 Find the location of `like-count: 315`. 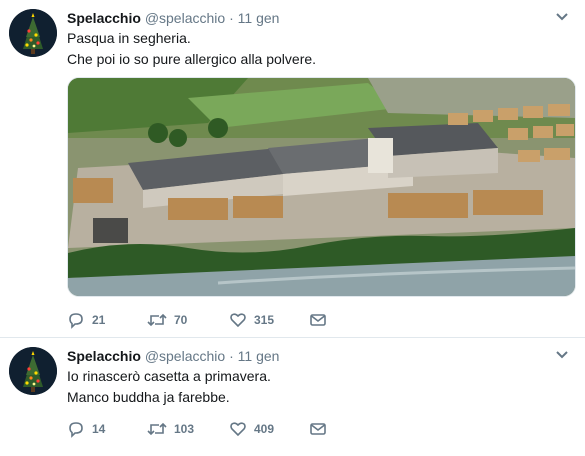

like-count: 315 is located at coordinates (264, 320).